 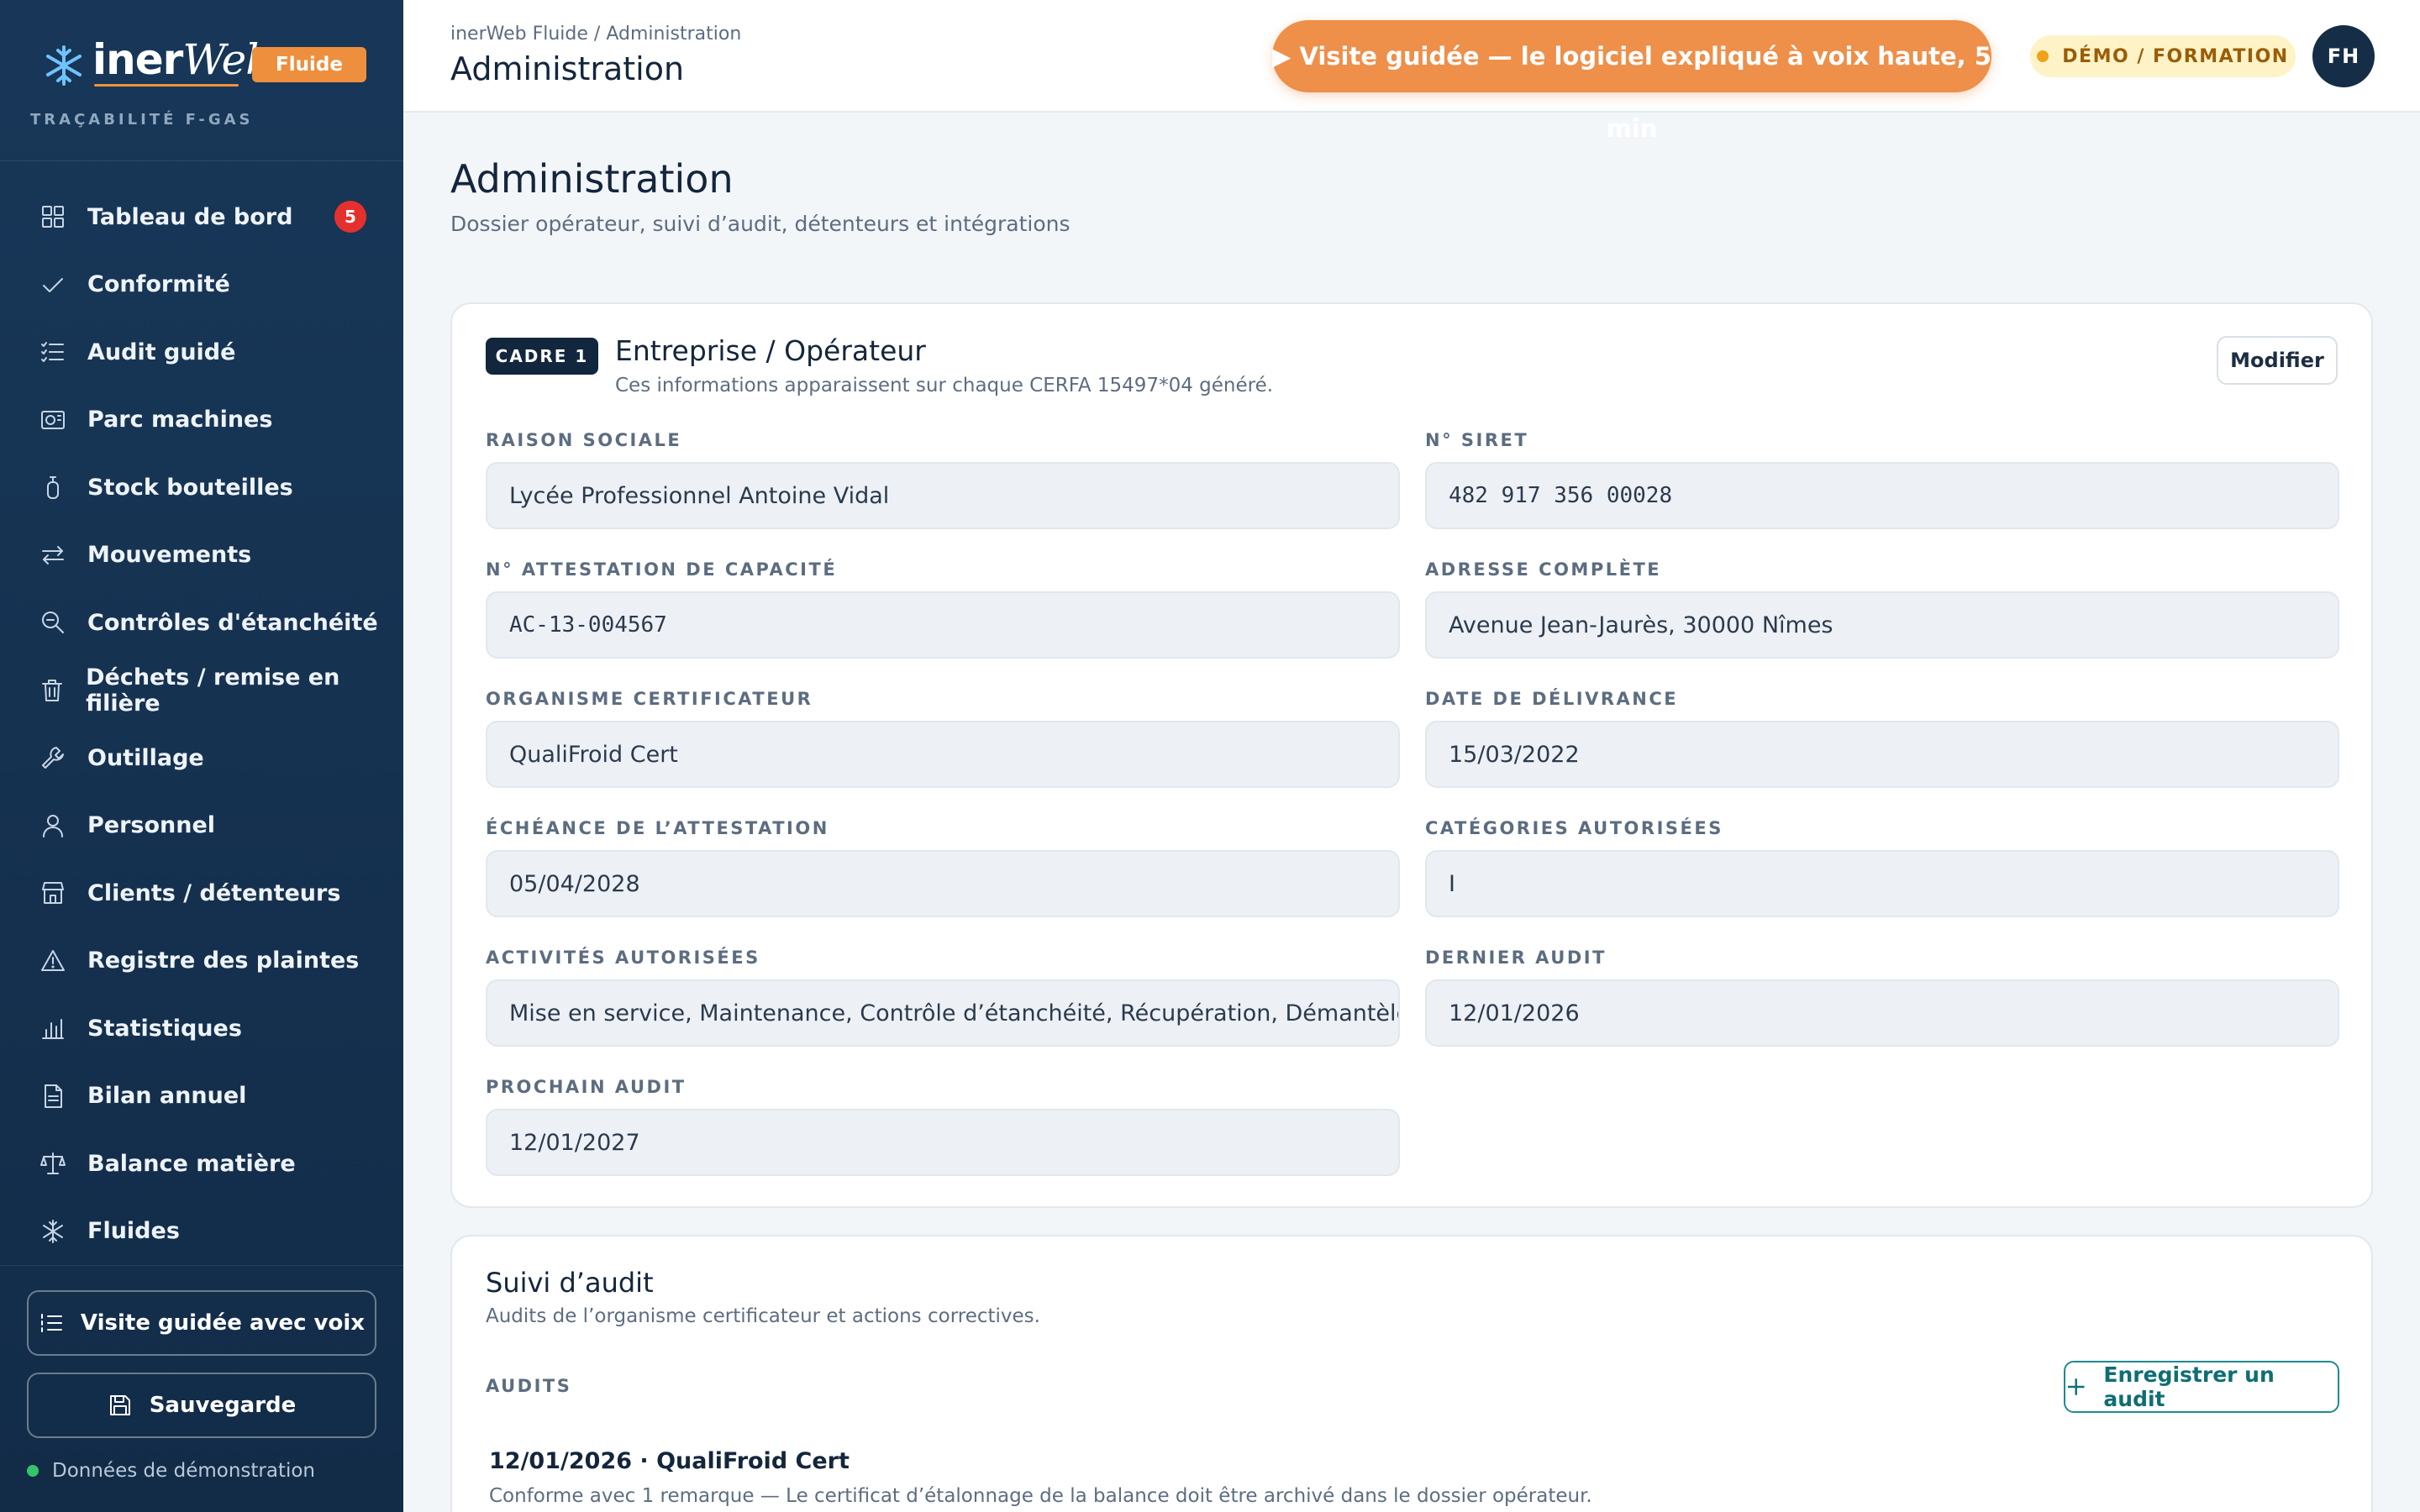 I want to click on raison-sociale-field: Lycée Professionnel Antoine Vidal, so click(x=943, y=495).